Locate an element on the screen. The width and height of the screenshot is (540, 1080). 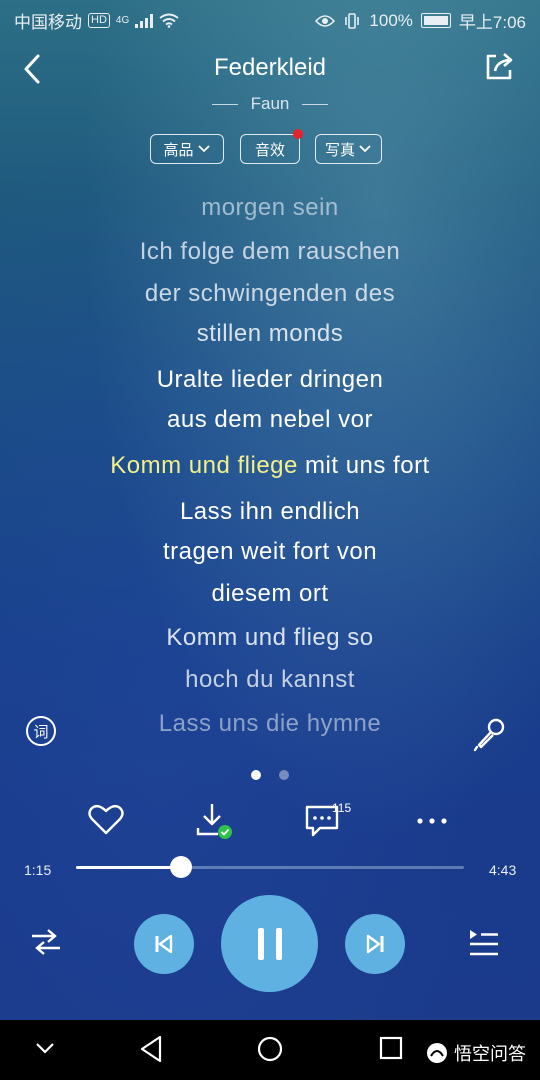
playback-controls is located at coordinates (270, 945).